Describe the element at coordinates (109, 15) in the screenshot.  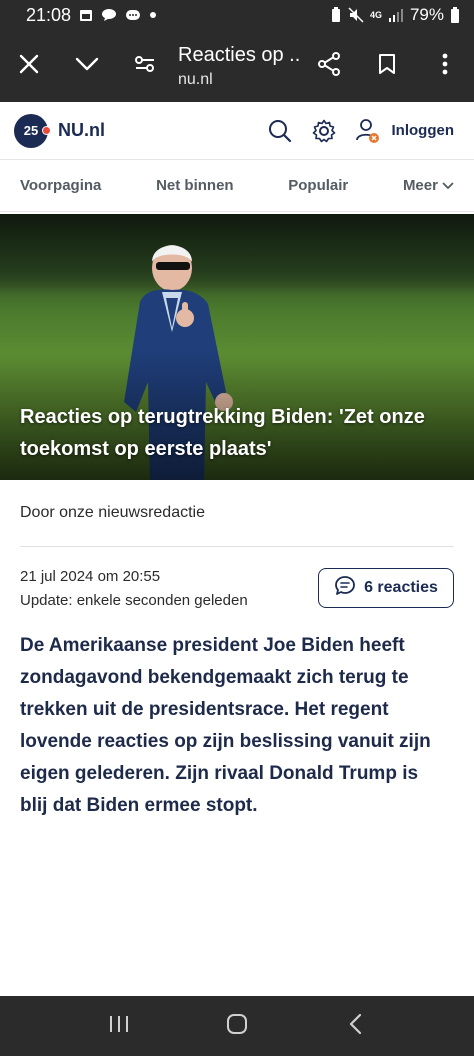
I see `message-icon` at that location.